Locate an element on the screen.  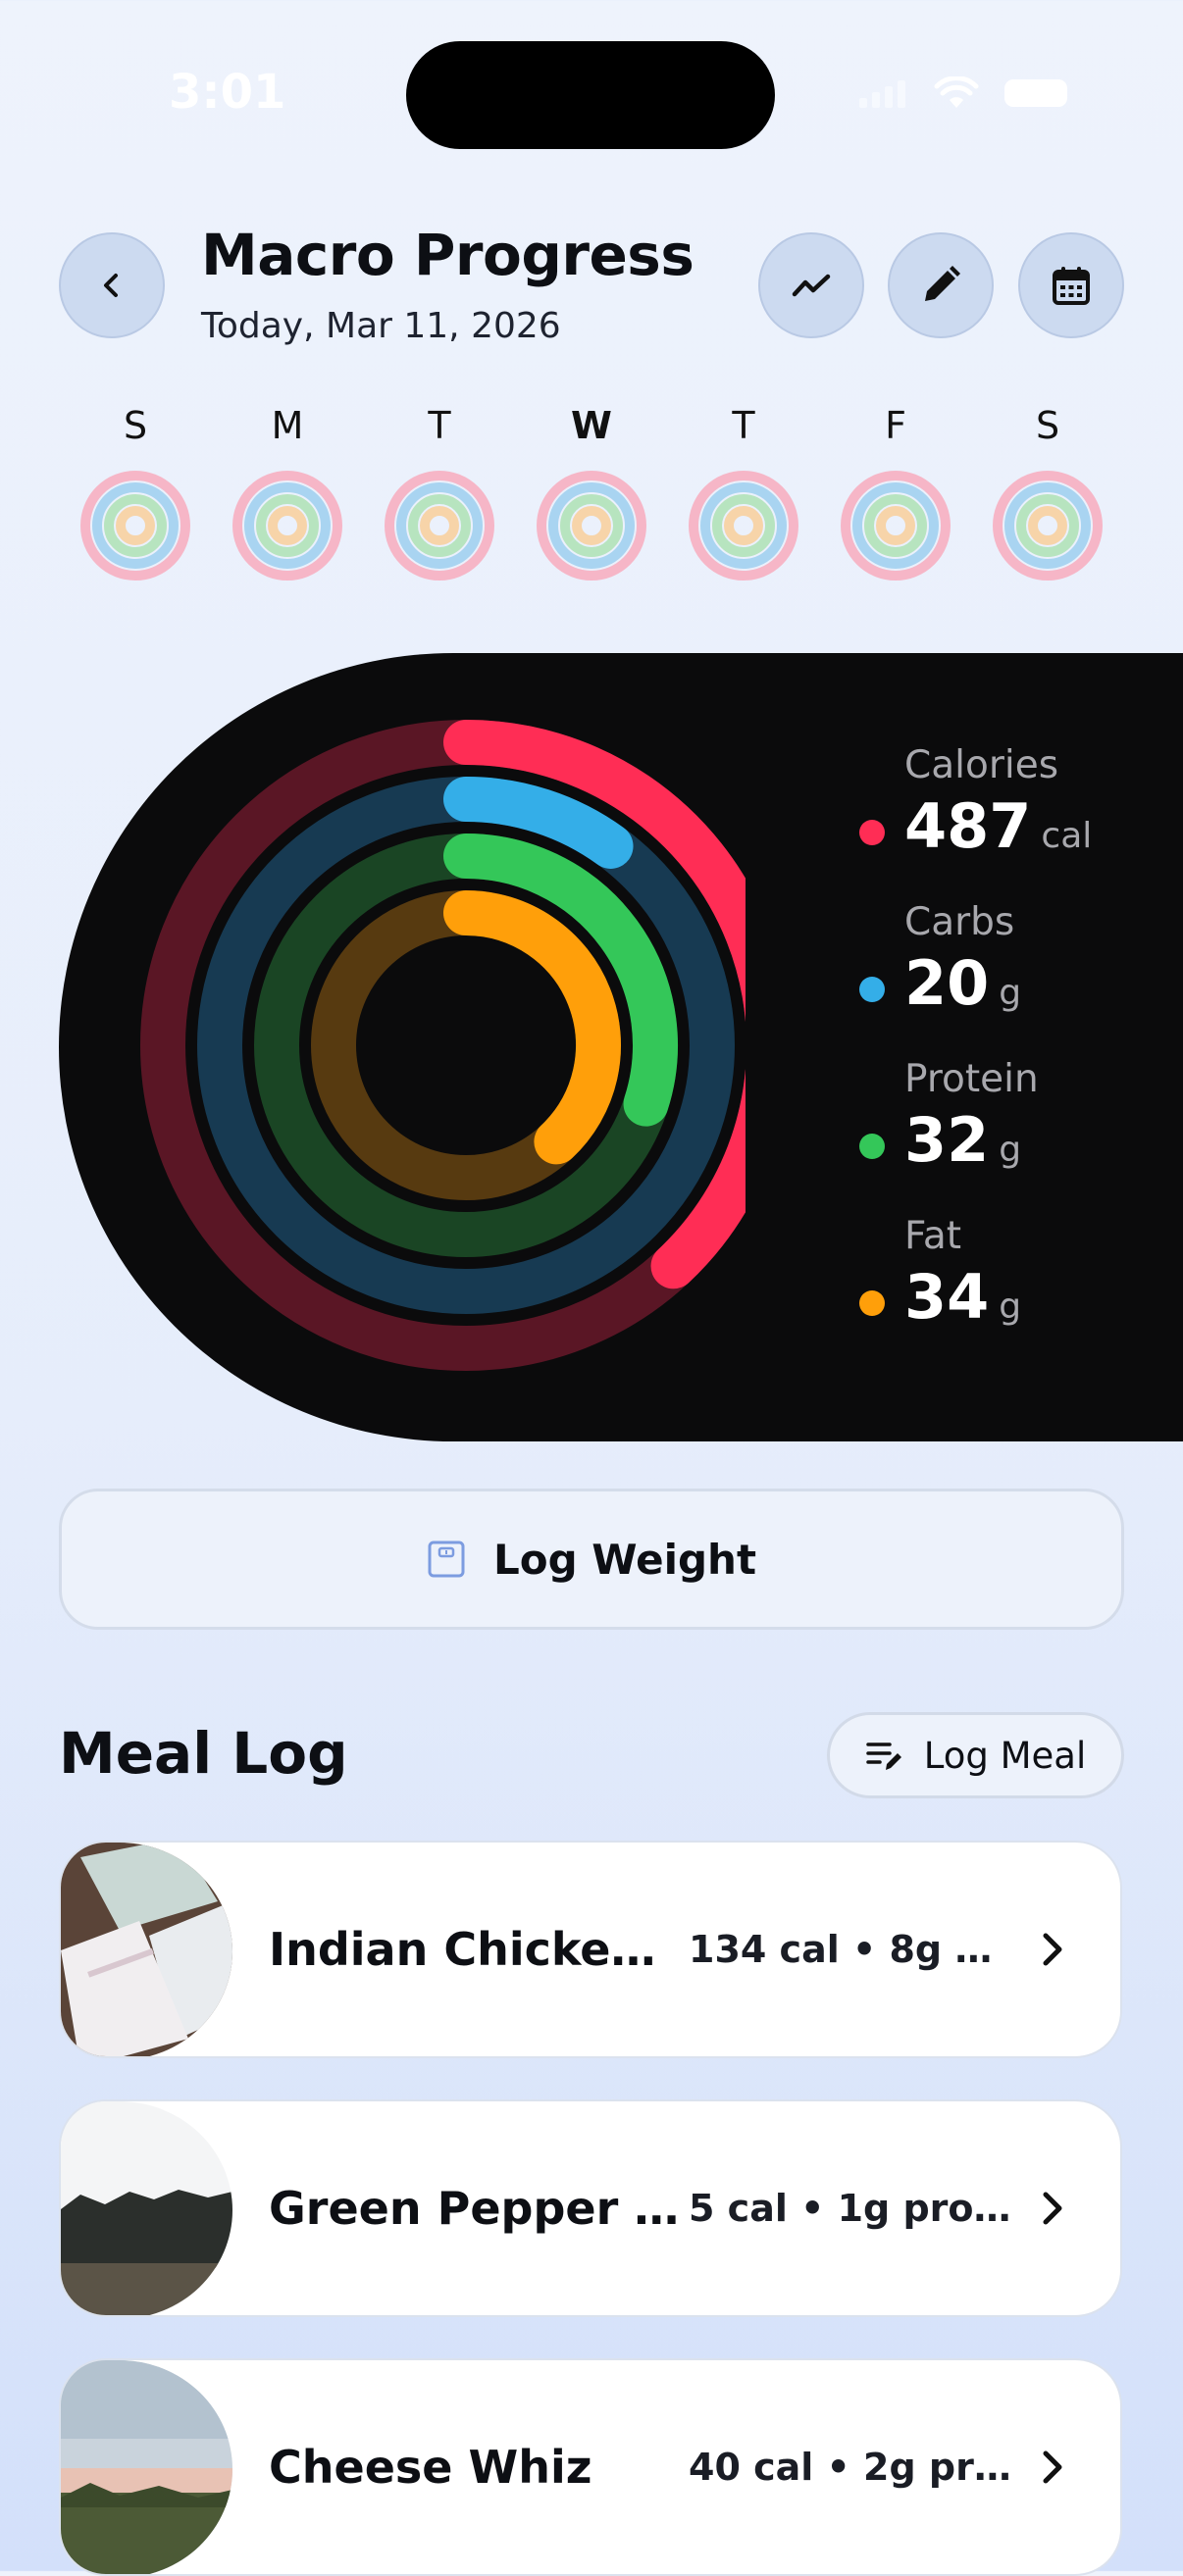
log-meal-button: Log Meal is located at coordinates (975, 1755).